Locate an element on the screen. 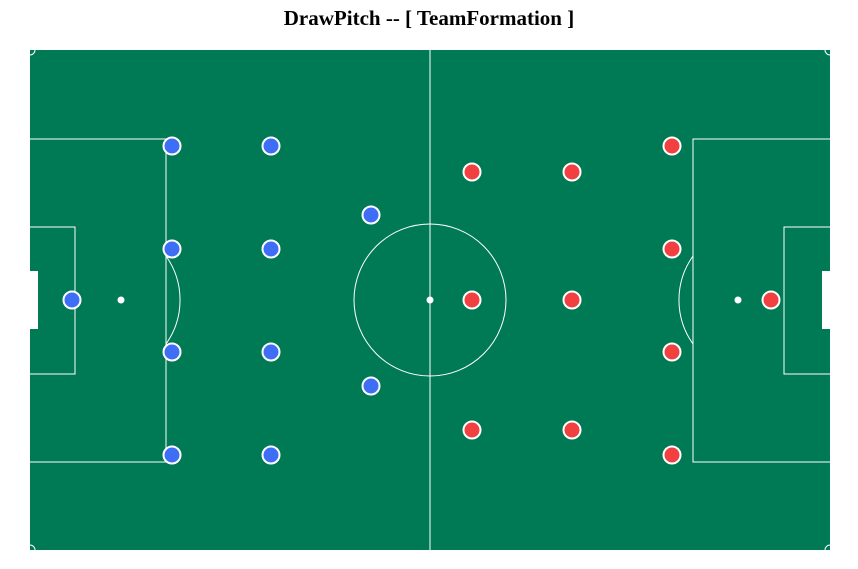  left-goal is located at coordinates (34, 300).